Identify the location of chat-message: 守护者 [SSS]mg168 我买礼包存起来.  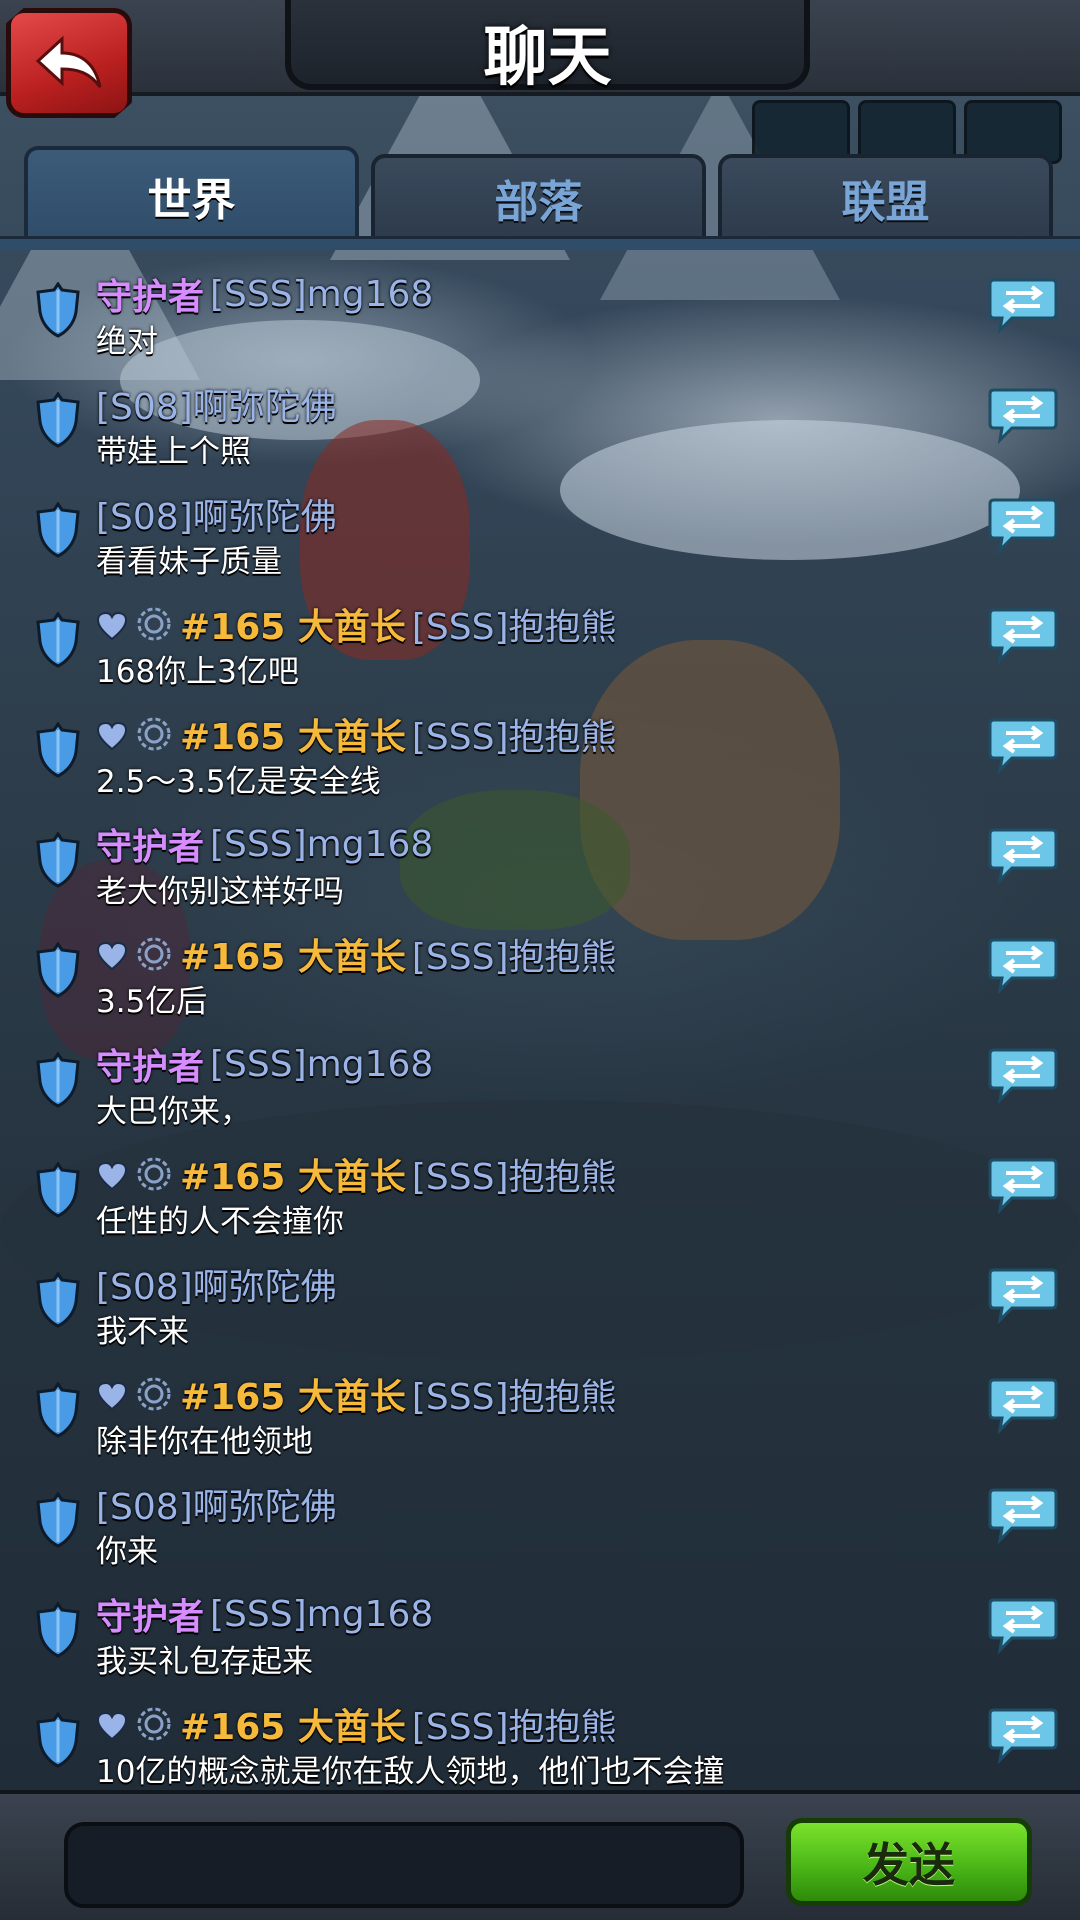
(540, 1631).